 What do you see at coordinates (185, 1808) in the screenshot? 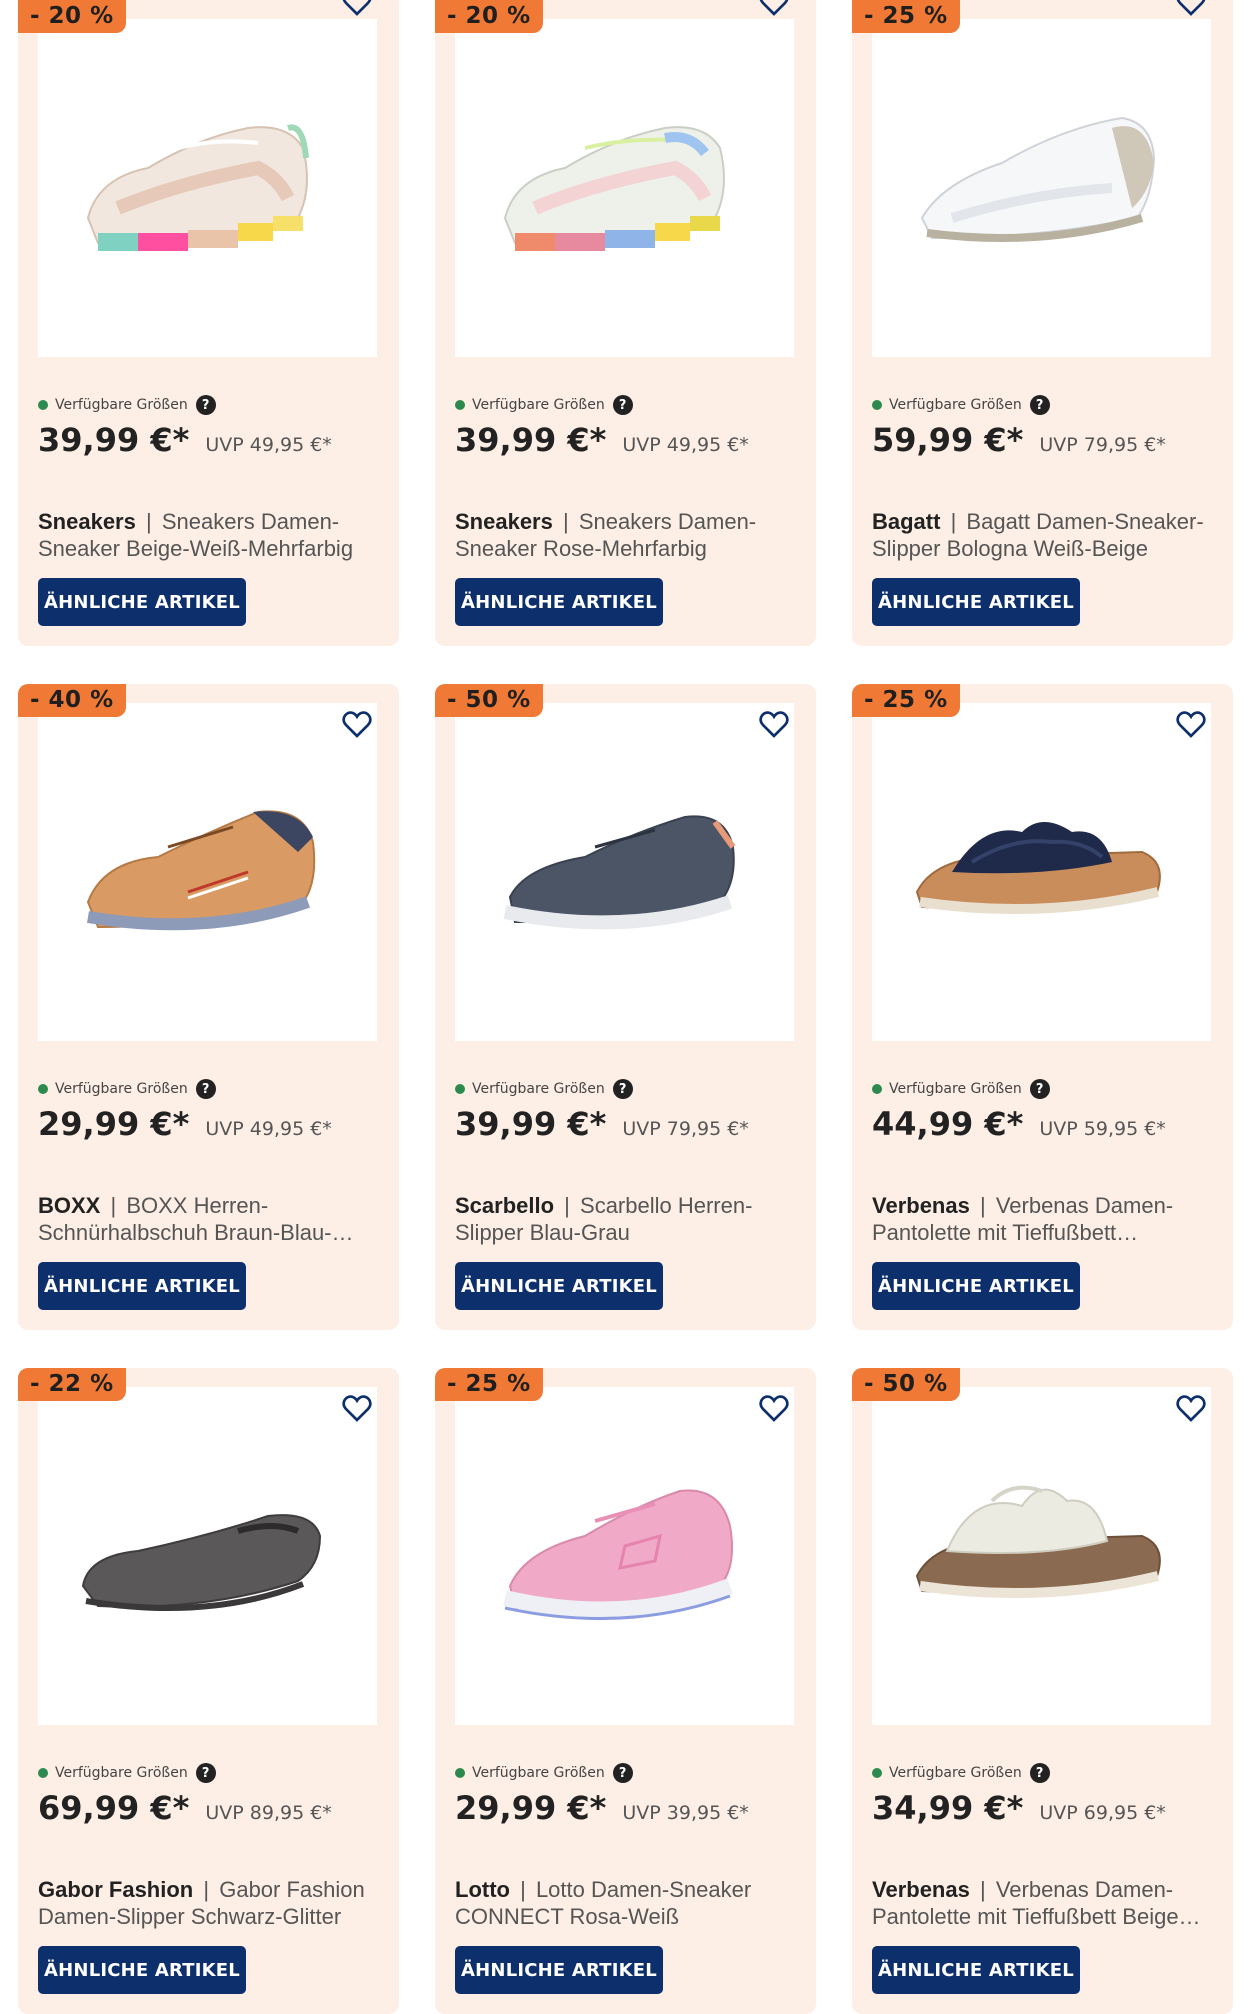
I see `price-row: 69,99 €* UVP 89,95 €*` at bounding box center [185, 1808].